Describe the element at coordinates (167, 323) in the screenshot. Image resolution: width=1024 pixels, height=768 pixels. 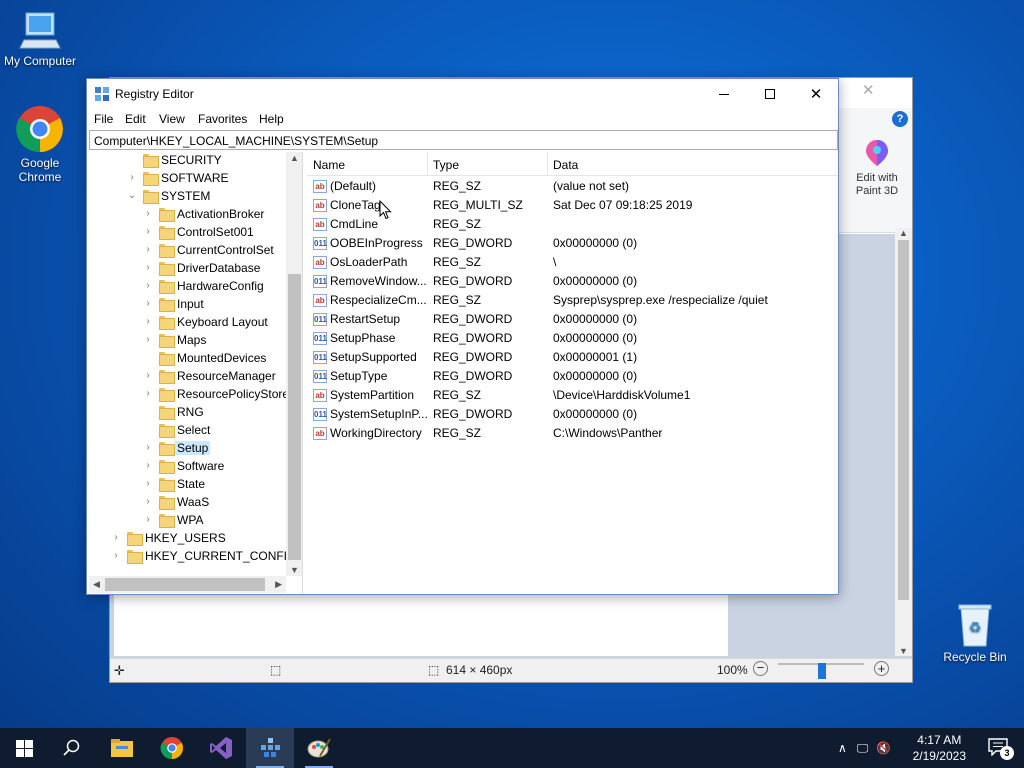
I see `folder-icon` at that location.